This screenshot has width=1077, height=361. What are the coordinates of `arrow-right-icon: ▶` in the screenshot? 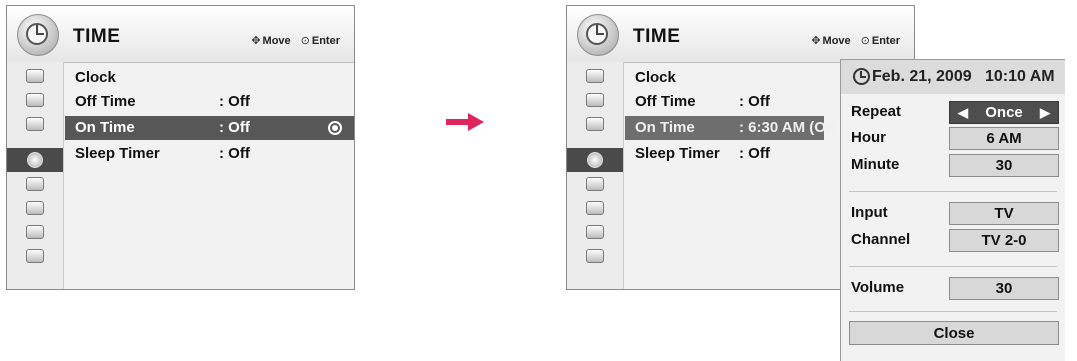 It's located at (1045, 113).